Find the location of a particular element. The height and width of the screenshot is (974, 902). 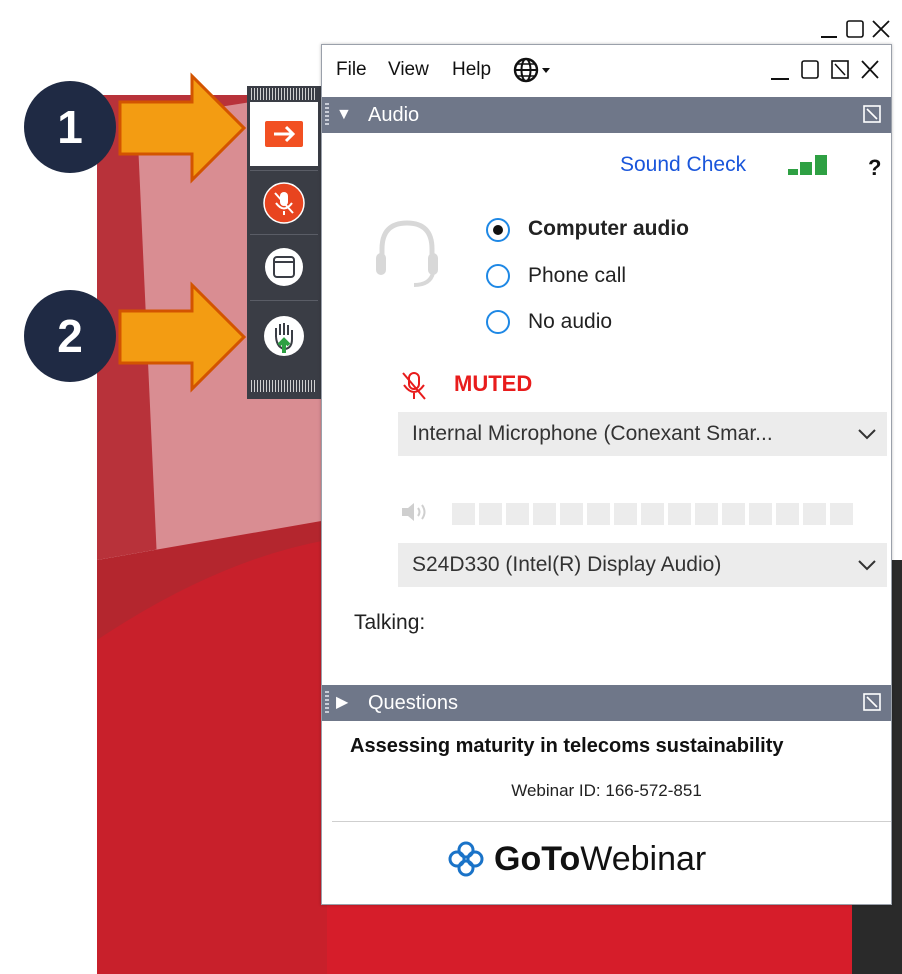

menubar: File View Help is located at coordinates (606, 70).